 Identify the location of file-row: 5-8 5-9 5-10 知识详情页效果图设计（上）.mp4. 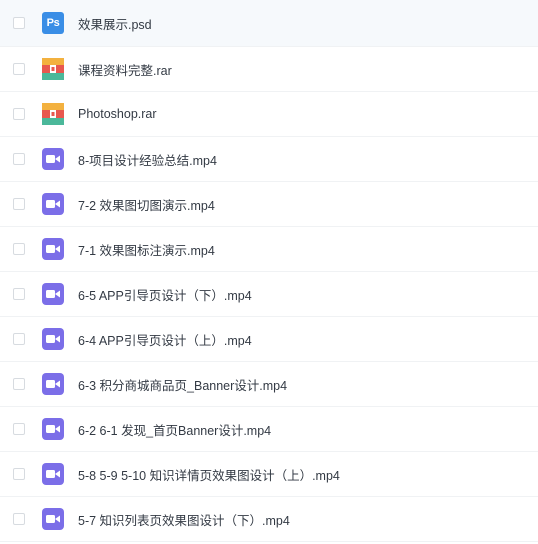
(269, 474).